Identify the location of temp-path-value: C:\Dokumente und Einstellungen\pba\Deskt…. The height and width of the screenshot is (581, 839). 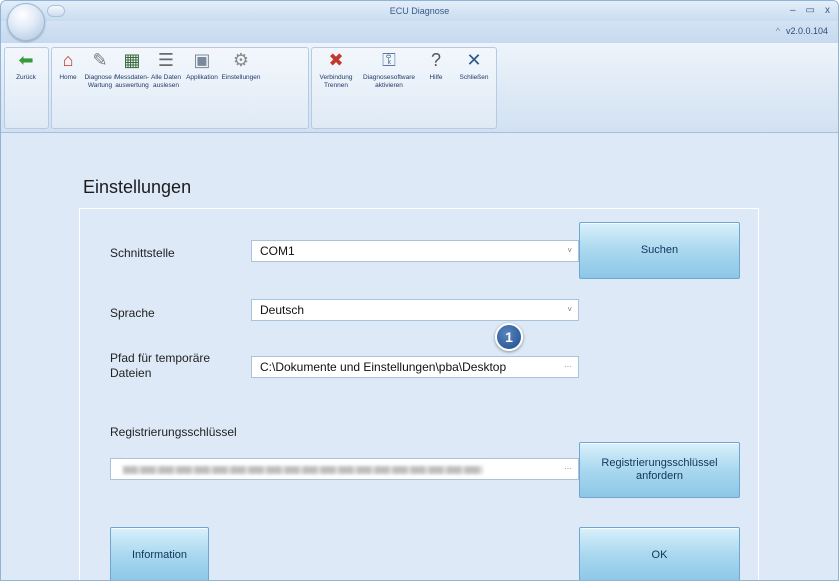
(383, 367).